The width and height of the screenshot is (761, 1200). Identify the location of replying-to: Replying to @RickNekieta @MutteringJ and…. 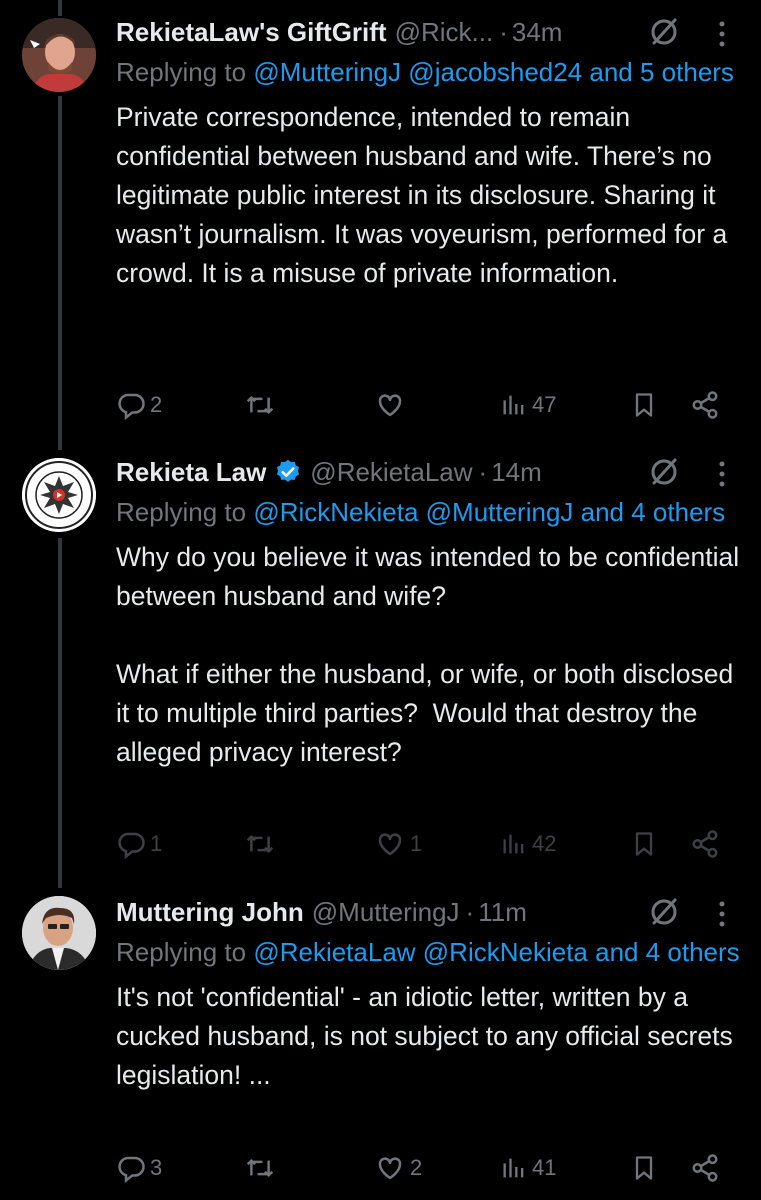
(428, 512).